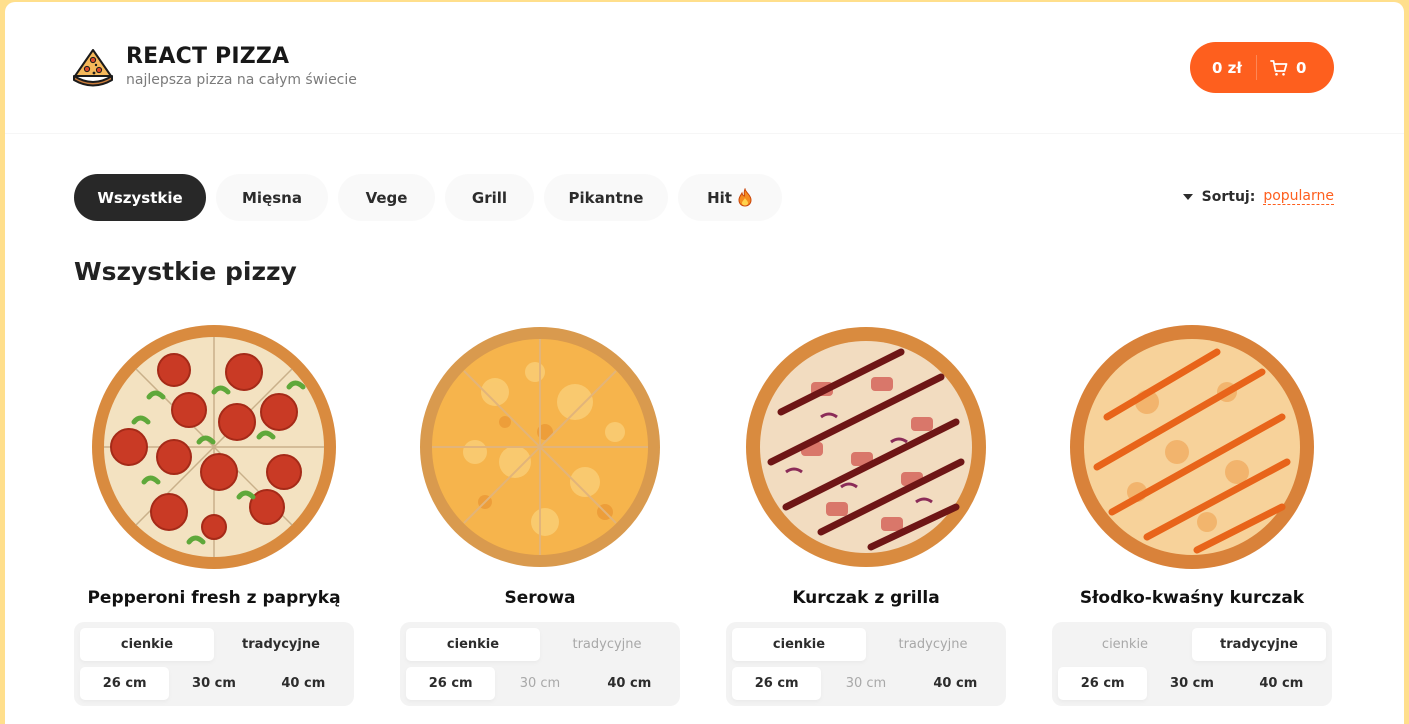  Describe the element at coordinates (719, 197) in the screenshot. I see `category-hit-label: Hit` at that location.